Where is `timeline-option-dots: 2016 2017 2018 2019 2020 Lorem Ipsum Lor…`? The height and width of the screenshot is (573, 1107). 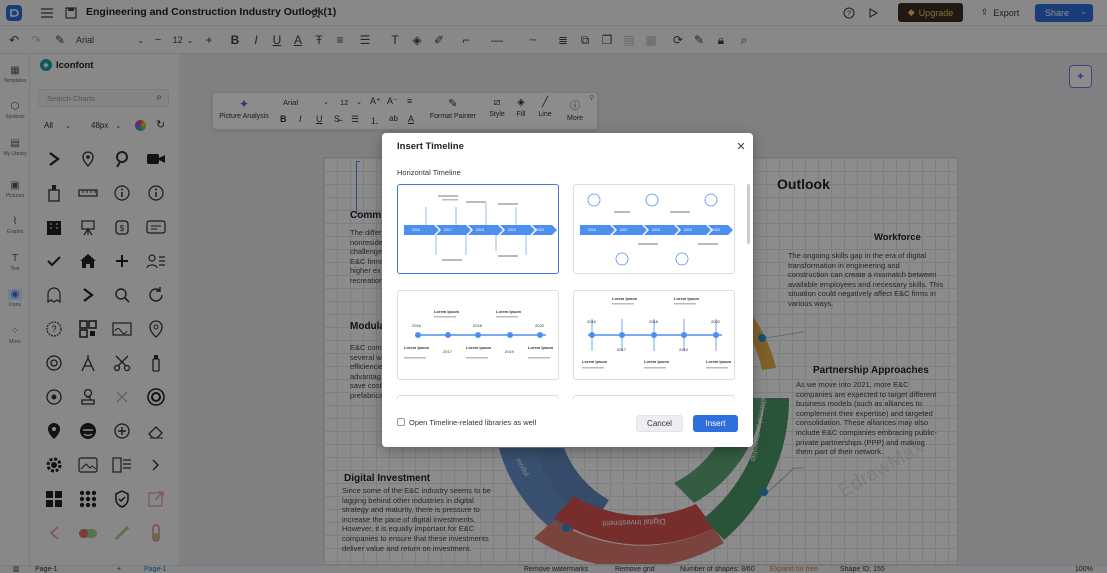
timeline-option-dots: 2016 2017 2018 2019 2020 Lorem Ipsum Lor… is located at coordinates (478, 335).